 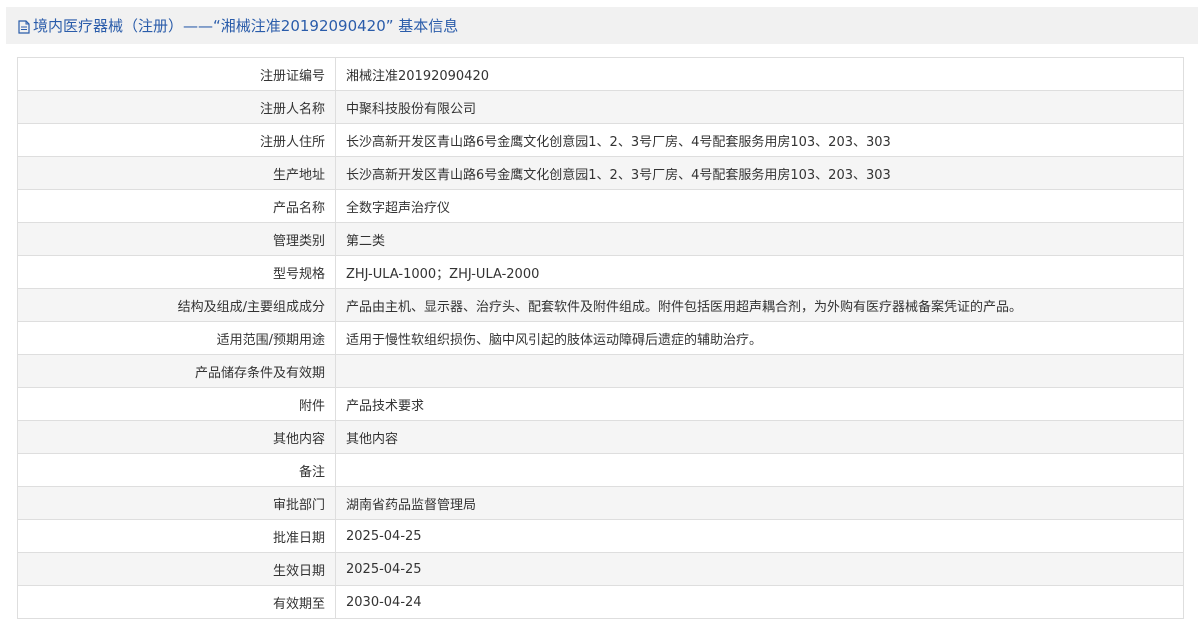 I want to click on field-label: 其他内容, so click(x=176, y=437).